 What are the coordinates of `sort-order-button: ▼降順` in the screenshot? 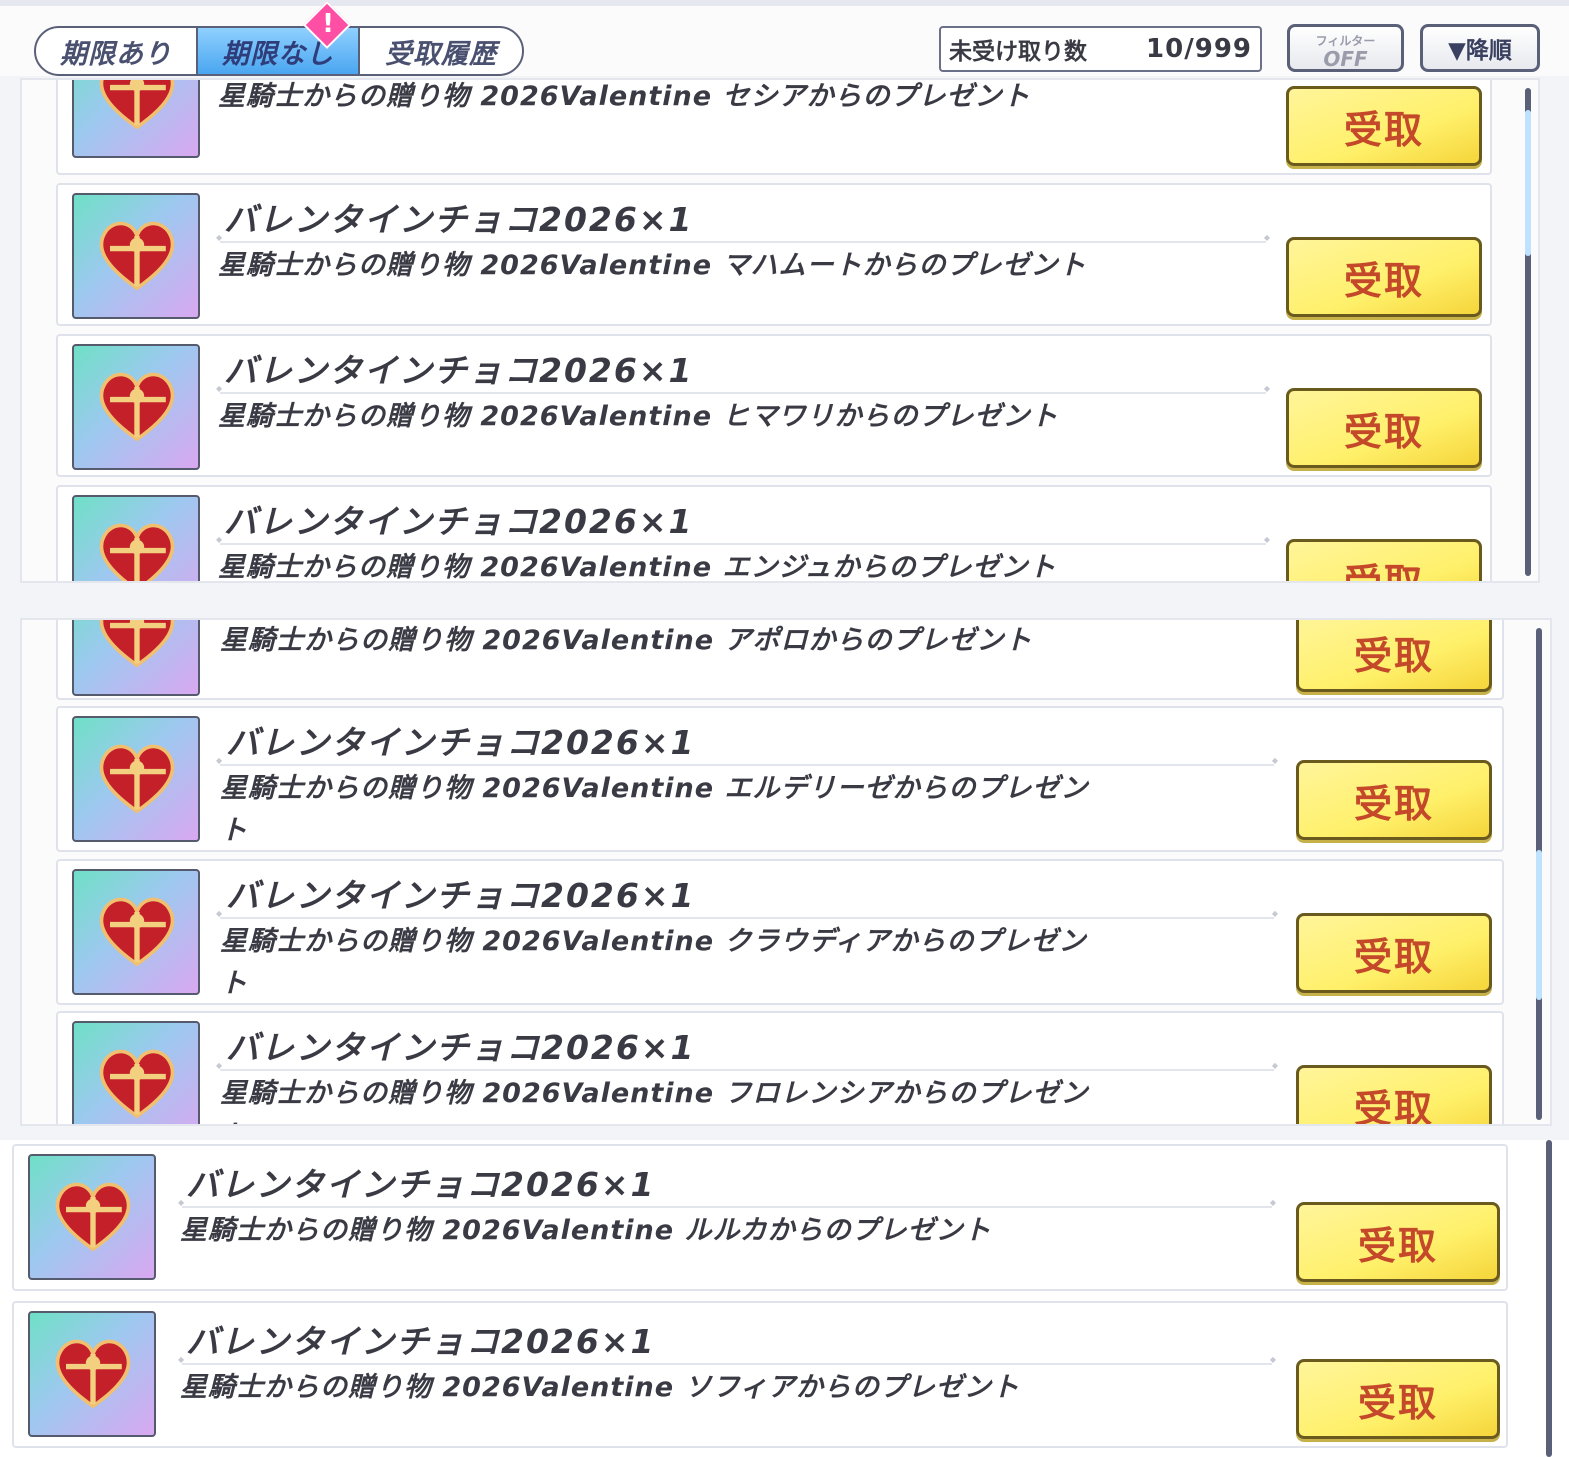 It's located at (1480, 48).